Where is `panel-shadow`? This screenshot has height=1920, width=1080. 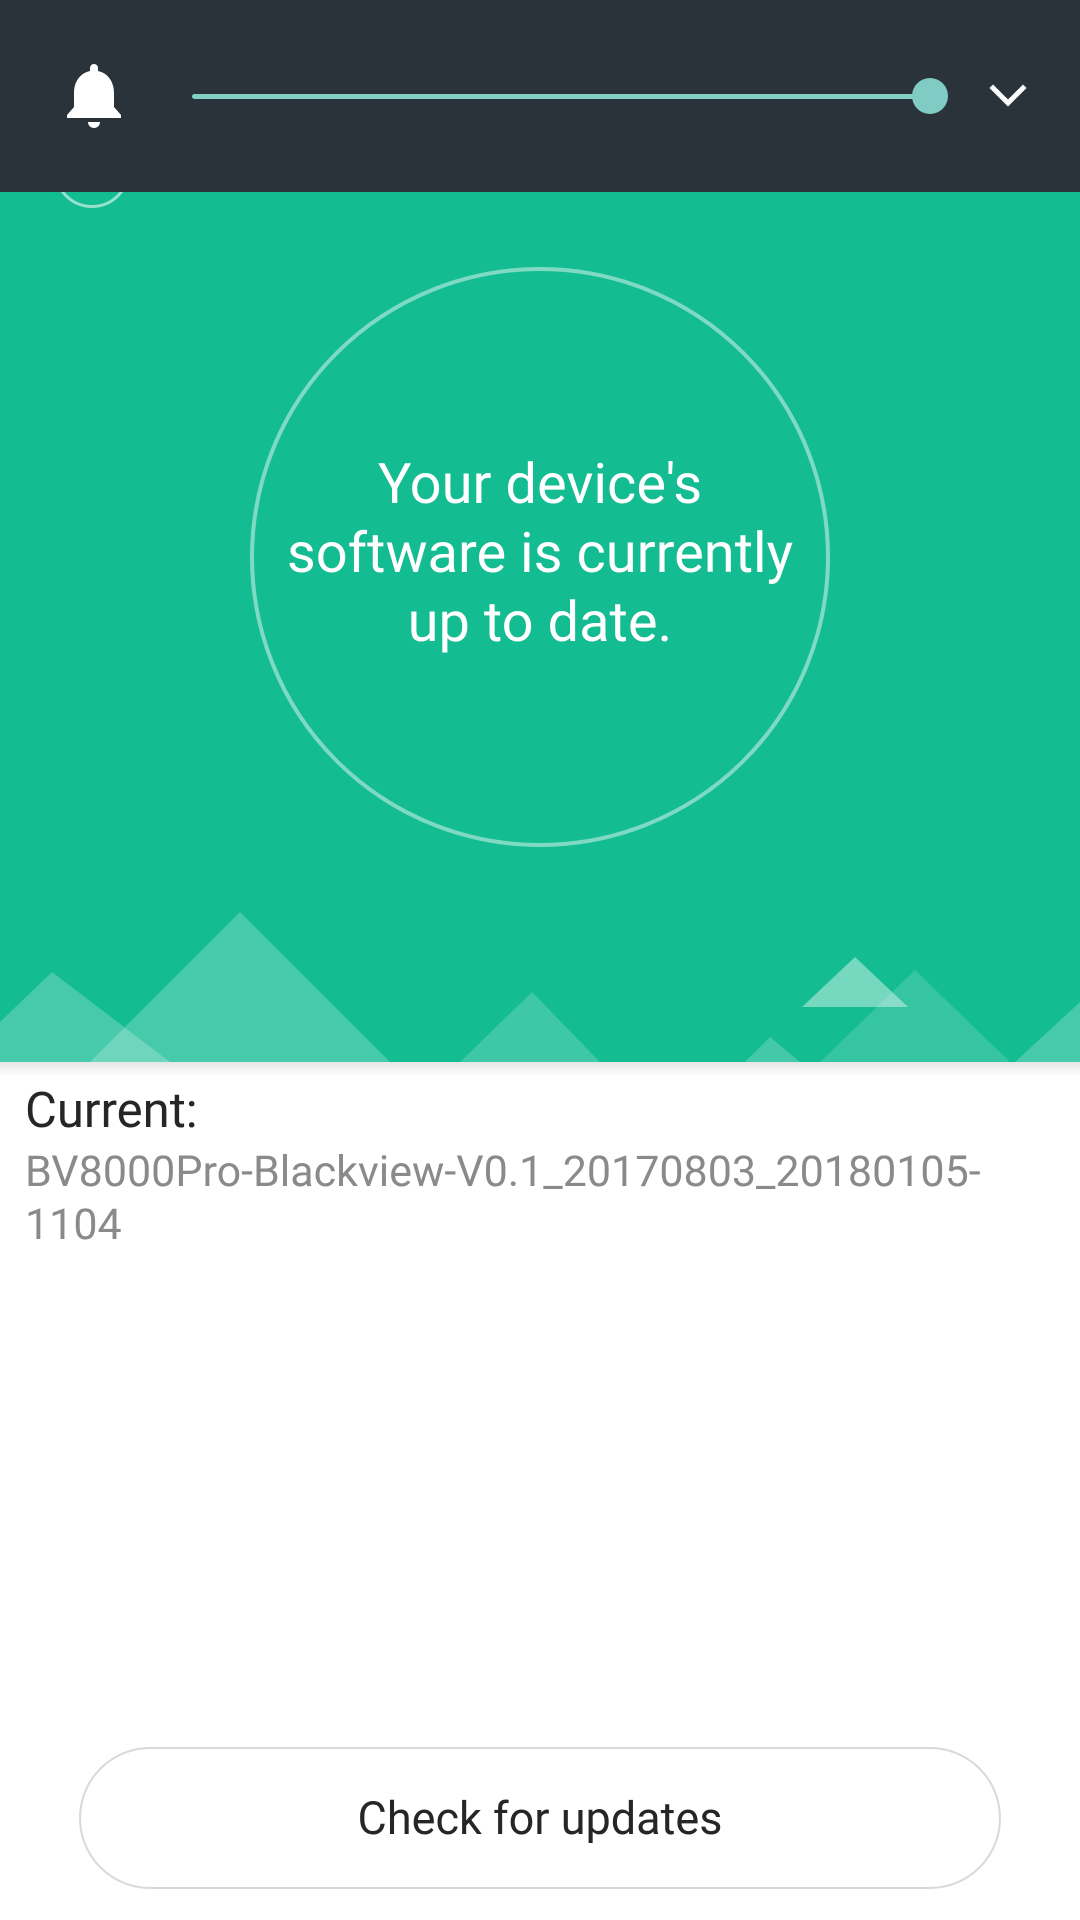 panel-shadow is located at coordinates (540, 1069).